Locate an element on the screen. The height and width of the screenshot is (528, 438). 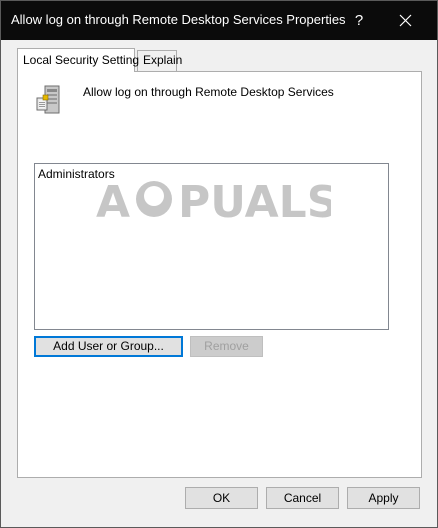
svg-text: PUALS is located at coordinates (254, 202).